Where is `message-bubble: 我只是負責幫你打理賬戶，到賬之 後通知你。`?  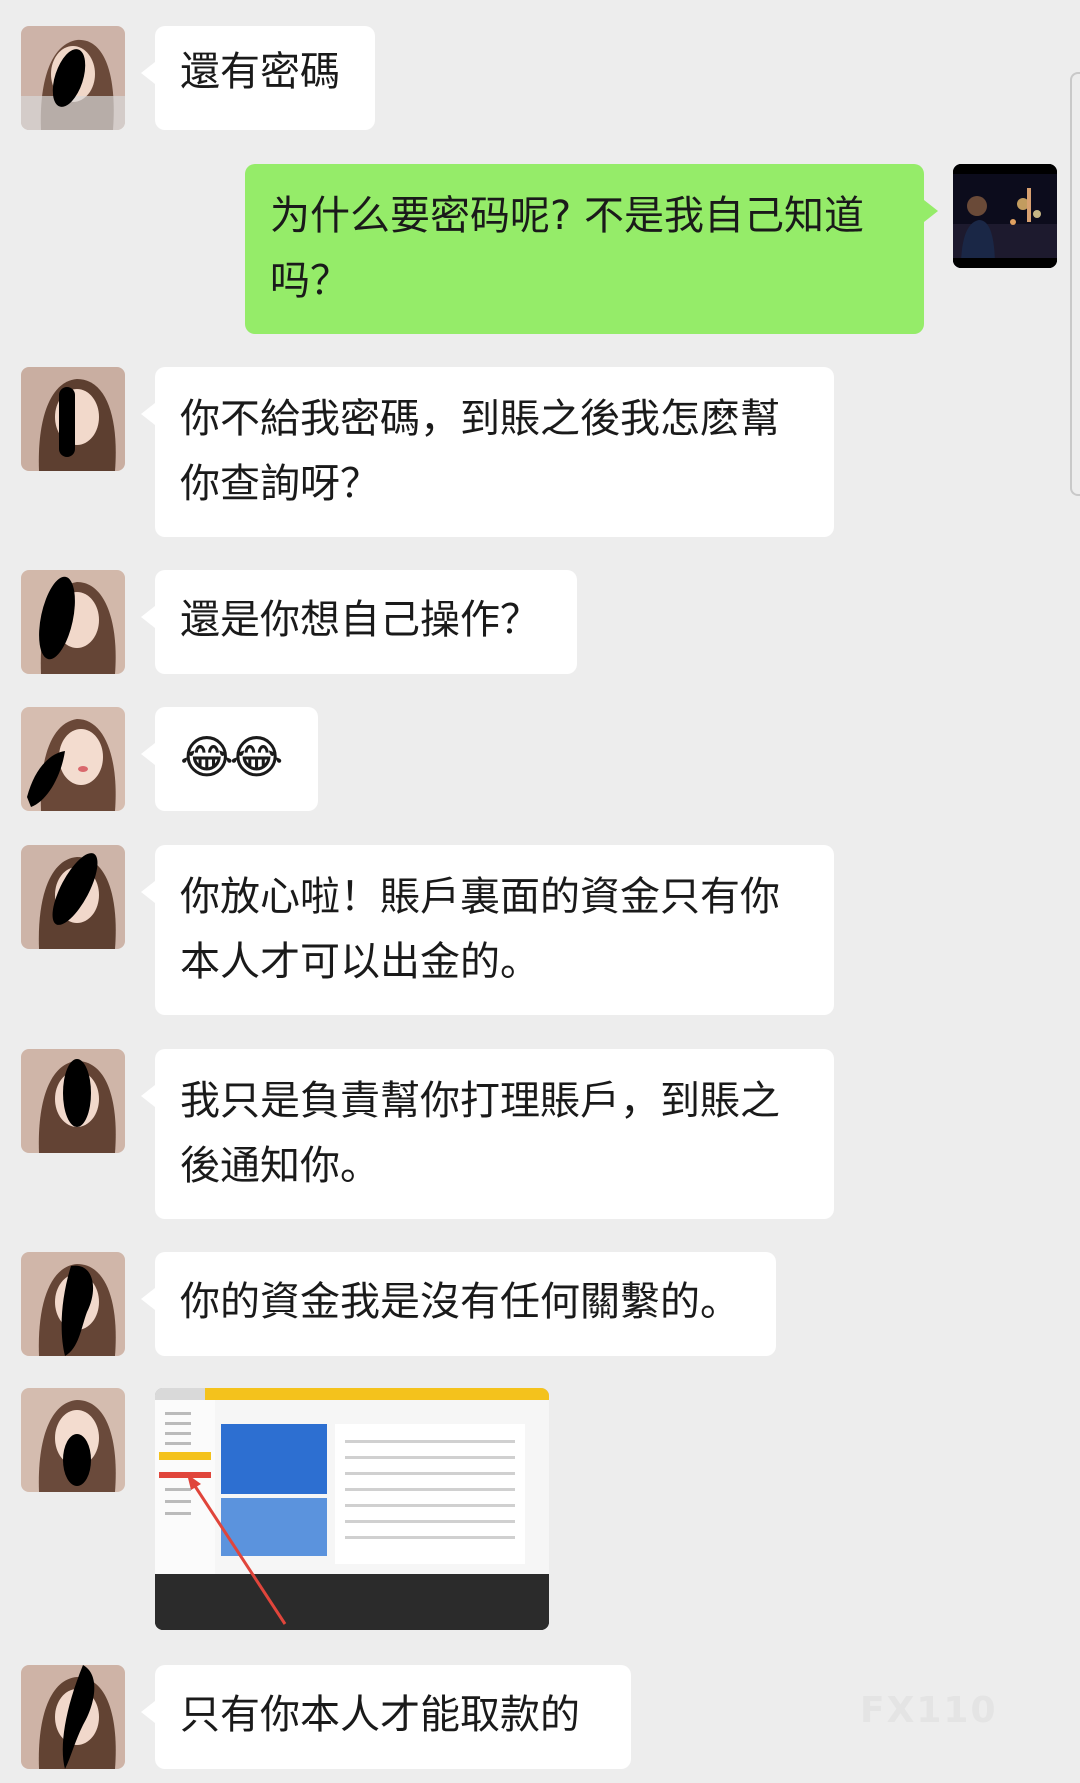 message-bubble: 我只是負責幫你打理賬戶，到賬之 後通知你。 is located at coordinates (487, 1134).